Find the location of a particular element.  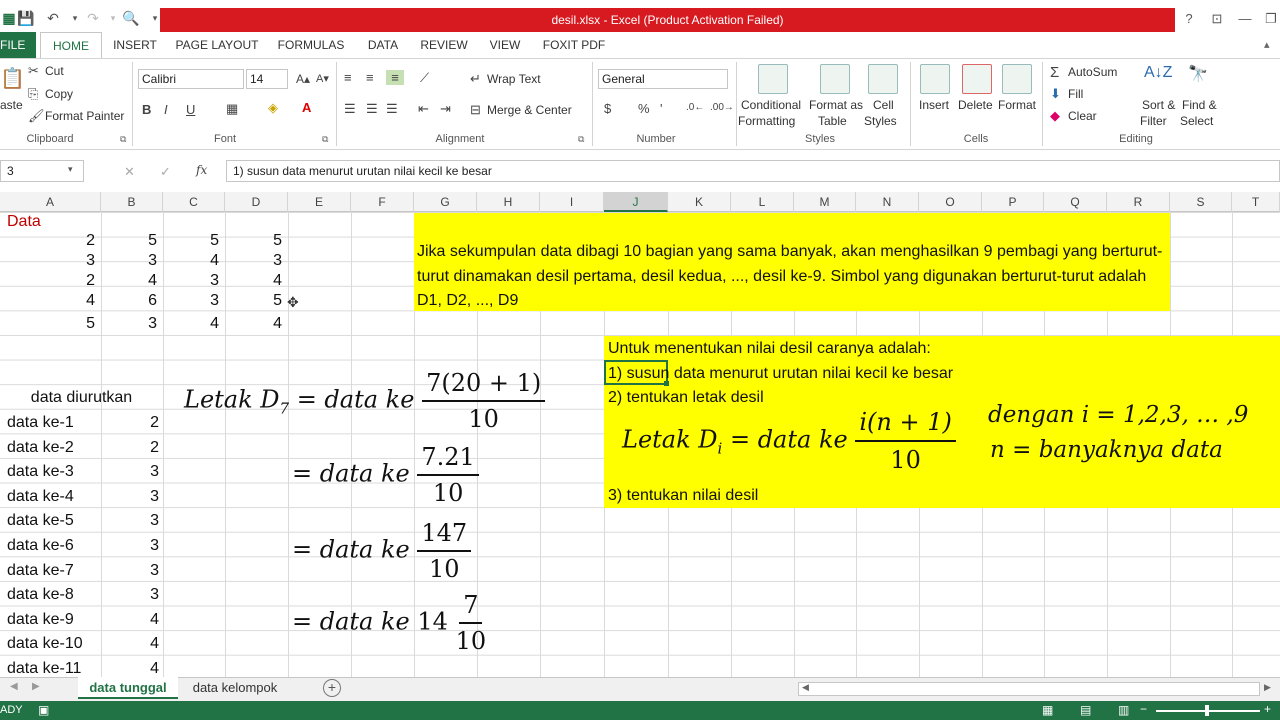

copy-icon: ⎘ is located at coordinates (33, 94).